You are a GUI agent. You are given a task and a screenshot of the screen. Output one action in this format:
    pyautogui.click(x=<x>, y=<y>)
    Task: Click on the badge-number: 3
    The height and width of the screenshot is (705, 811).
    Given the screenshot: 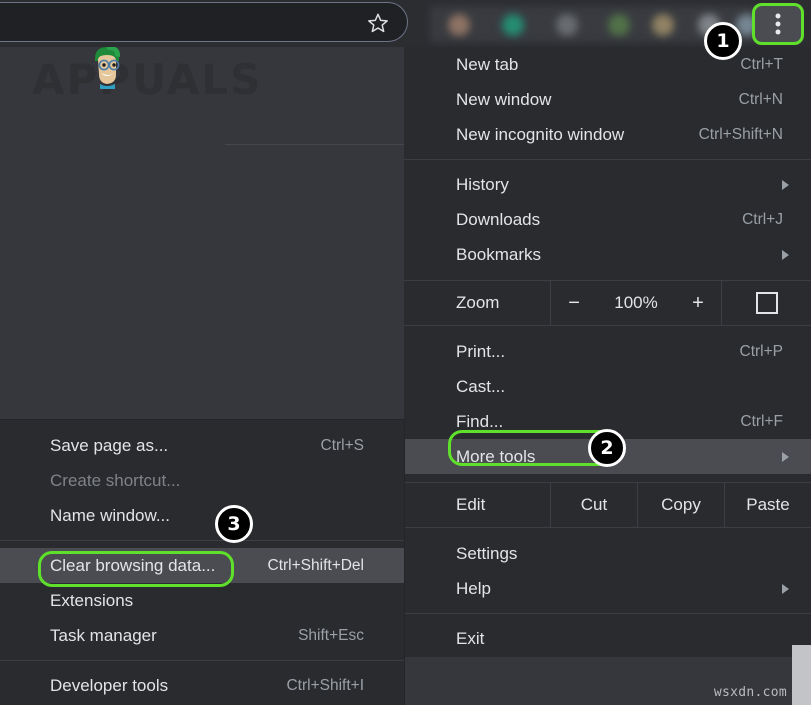 What is the action you would take?
    pyautogui.click(x=234, y=524)
    